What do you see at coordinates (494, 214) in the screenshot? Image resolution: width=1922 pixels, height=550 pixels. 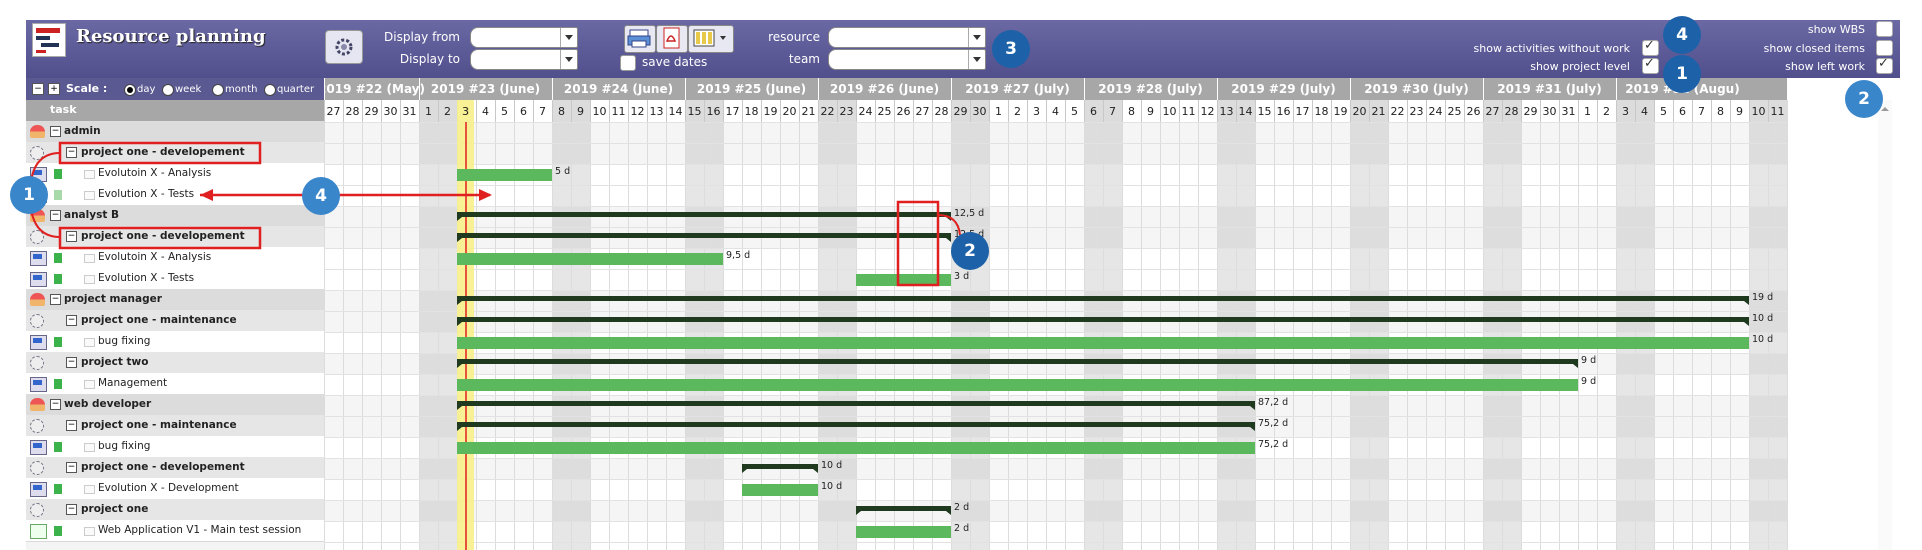 I see `annotation-overlay` at bounding box center [494, 214].